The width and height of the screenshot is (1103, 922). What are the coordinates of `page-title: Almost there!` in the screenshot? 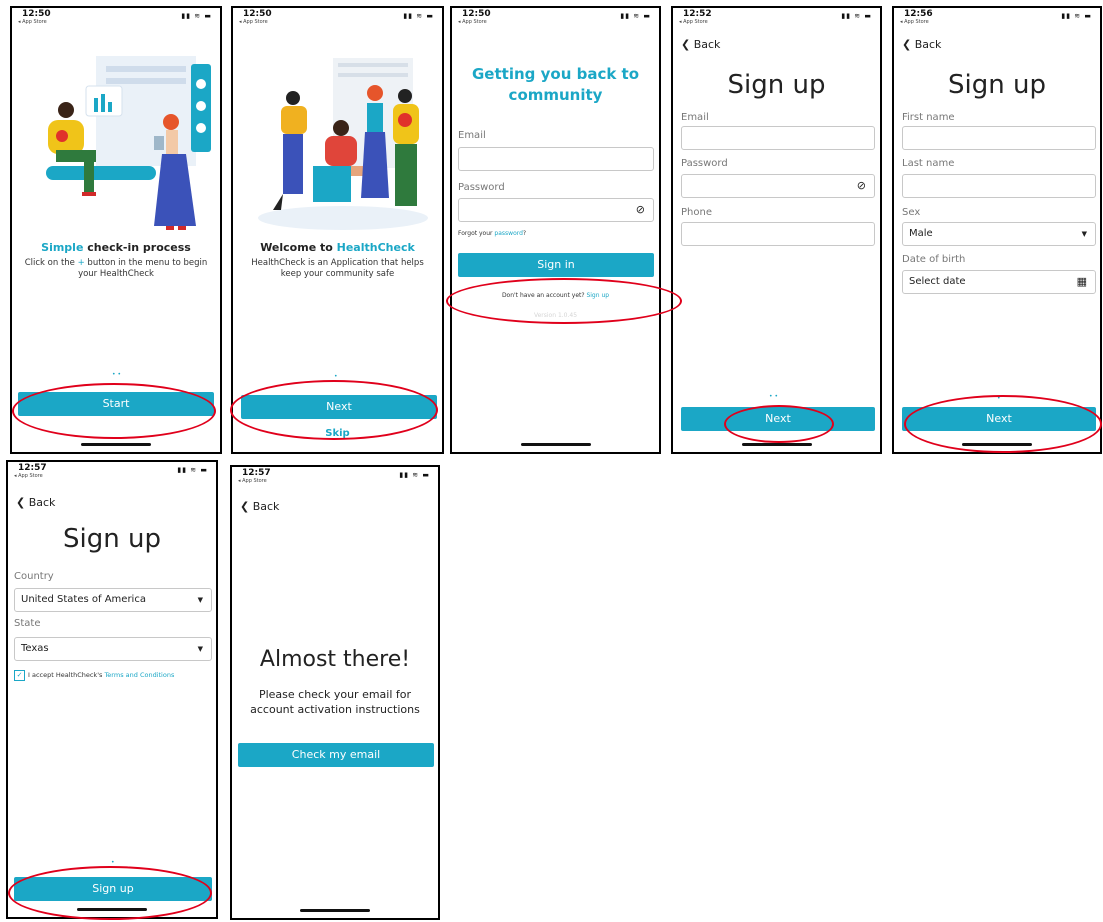 It's located at (335, 659).